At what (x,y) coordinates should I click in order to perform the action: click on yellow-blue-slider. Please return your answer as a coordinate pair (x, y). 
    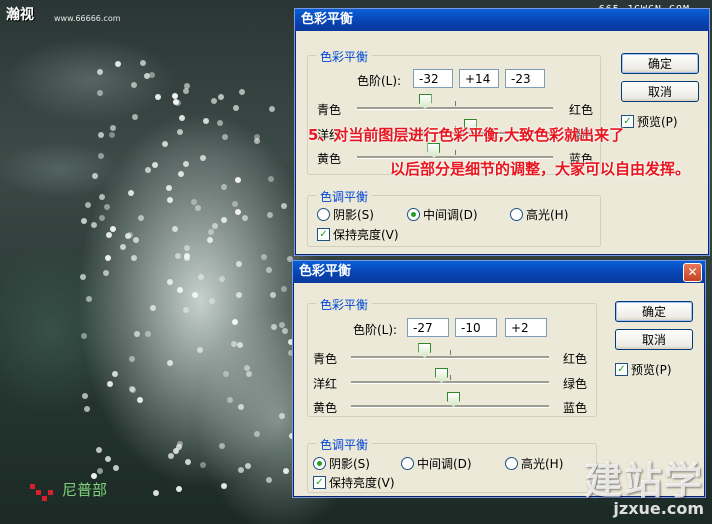
    Looking at the image, I should click on (450, 400).